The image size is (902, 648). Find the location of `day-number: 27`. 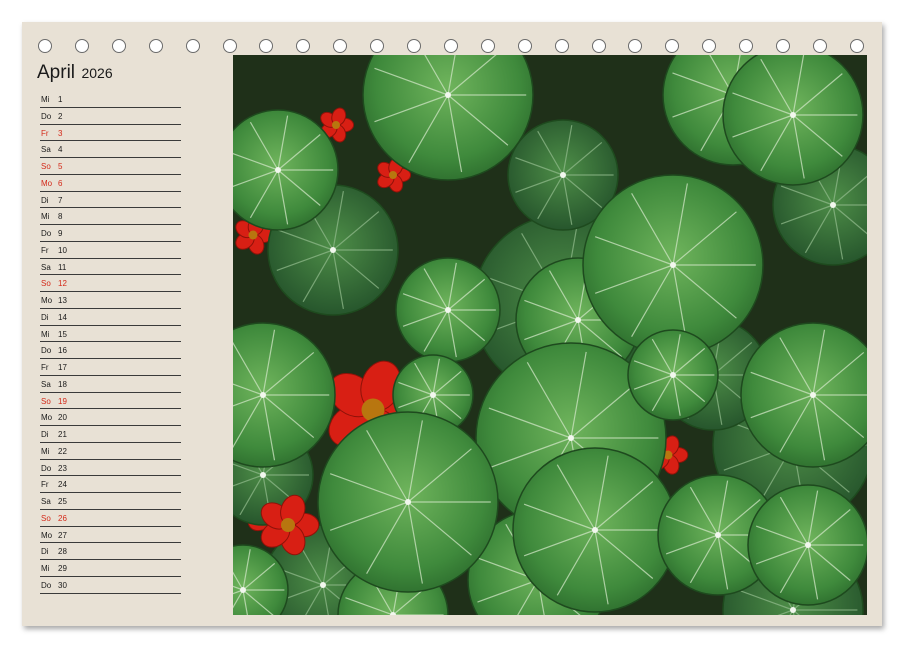

day-number: 27 is located at coordinates (62, 535).